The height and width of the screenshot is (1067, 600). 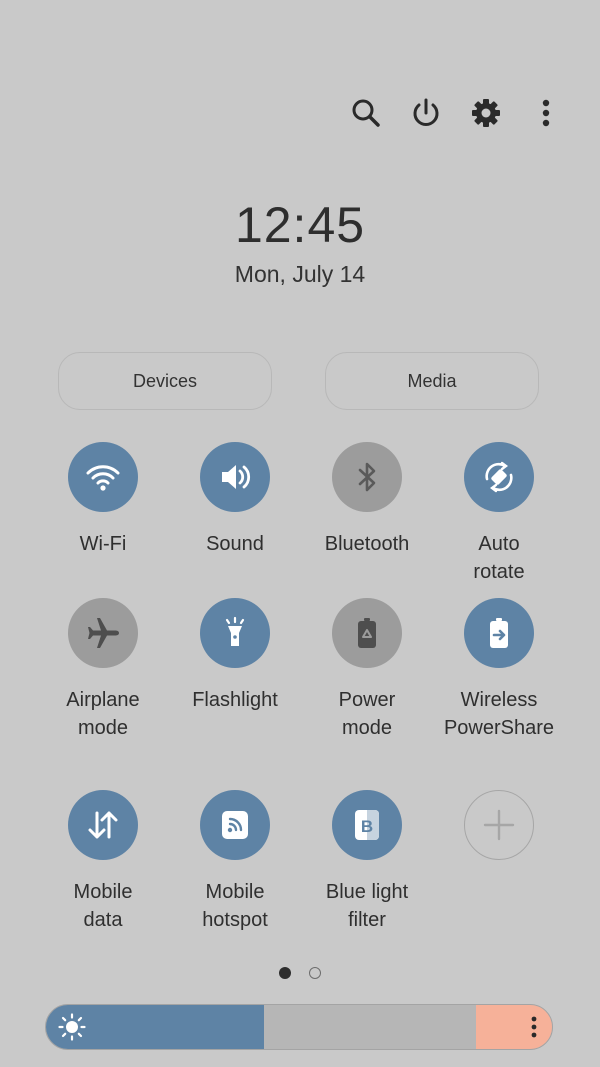 What do you see at coordinates (367, 544) in the screenshot?
I see `tile-label: Bluetooth` at bounding box center [367, 544].